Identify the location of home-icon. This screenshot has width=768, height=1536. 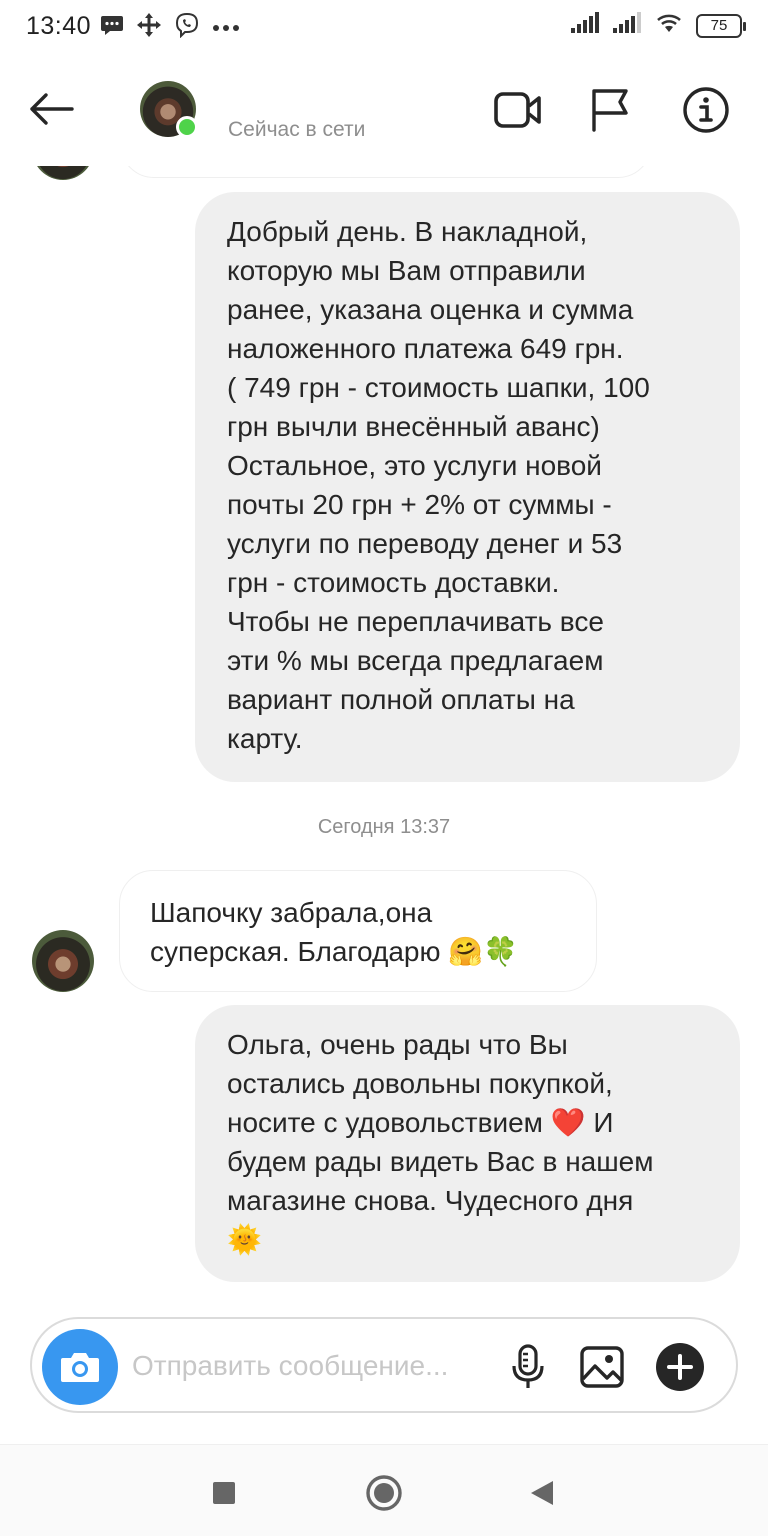
(384, 1493).